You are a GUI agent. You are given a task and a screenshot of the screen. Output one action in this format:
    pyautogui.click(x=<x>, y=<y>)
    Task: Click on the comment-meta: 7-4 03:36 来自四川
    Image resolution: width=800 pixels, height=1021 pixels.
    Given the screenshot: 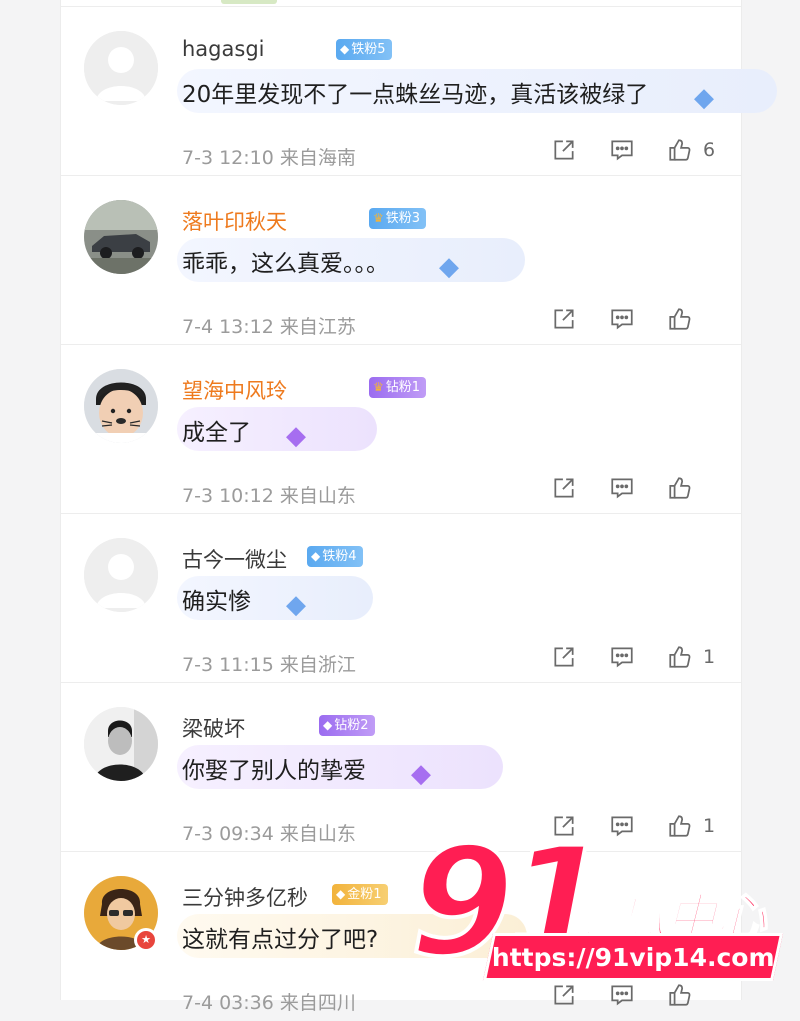 What is the action you would take?
    pyautogui.click(x=269, y=1003)
    